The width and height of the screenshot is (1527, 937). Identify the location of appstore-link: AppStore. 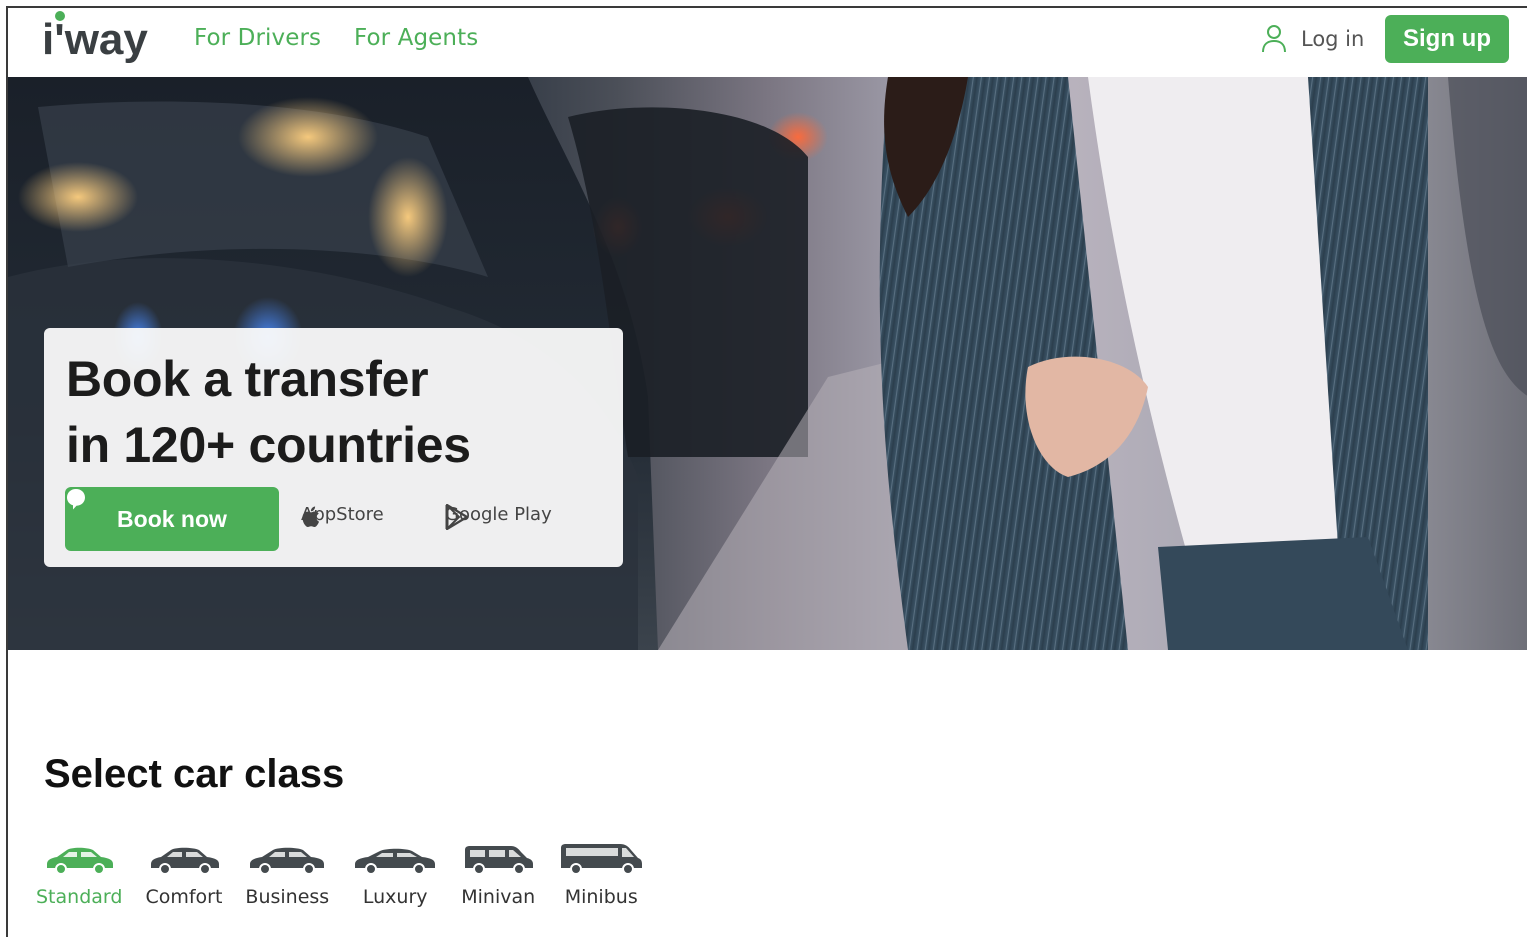
(342, 516).